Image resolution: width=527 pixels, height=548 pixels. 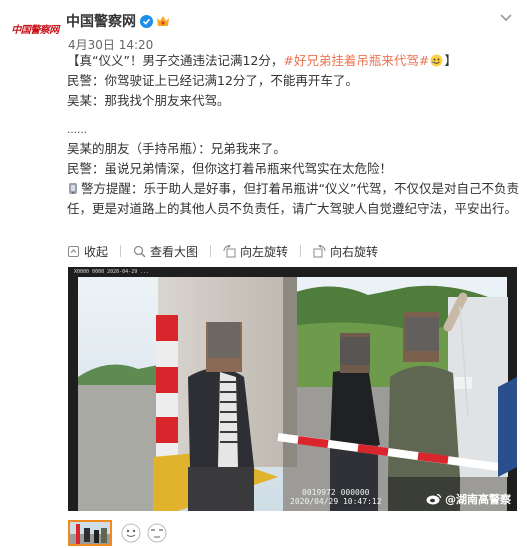 What do you see at coordinates (96, 251) in the screenshot?
I see `collapse-label: 收起` at bounding box center [96, 251].